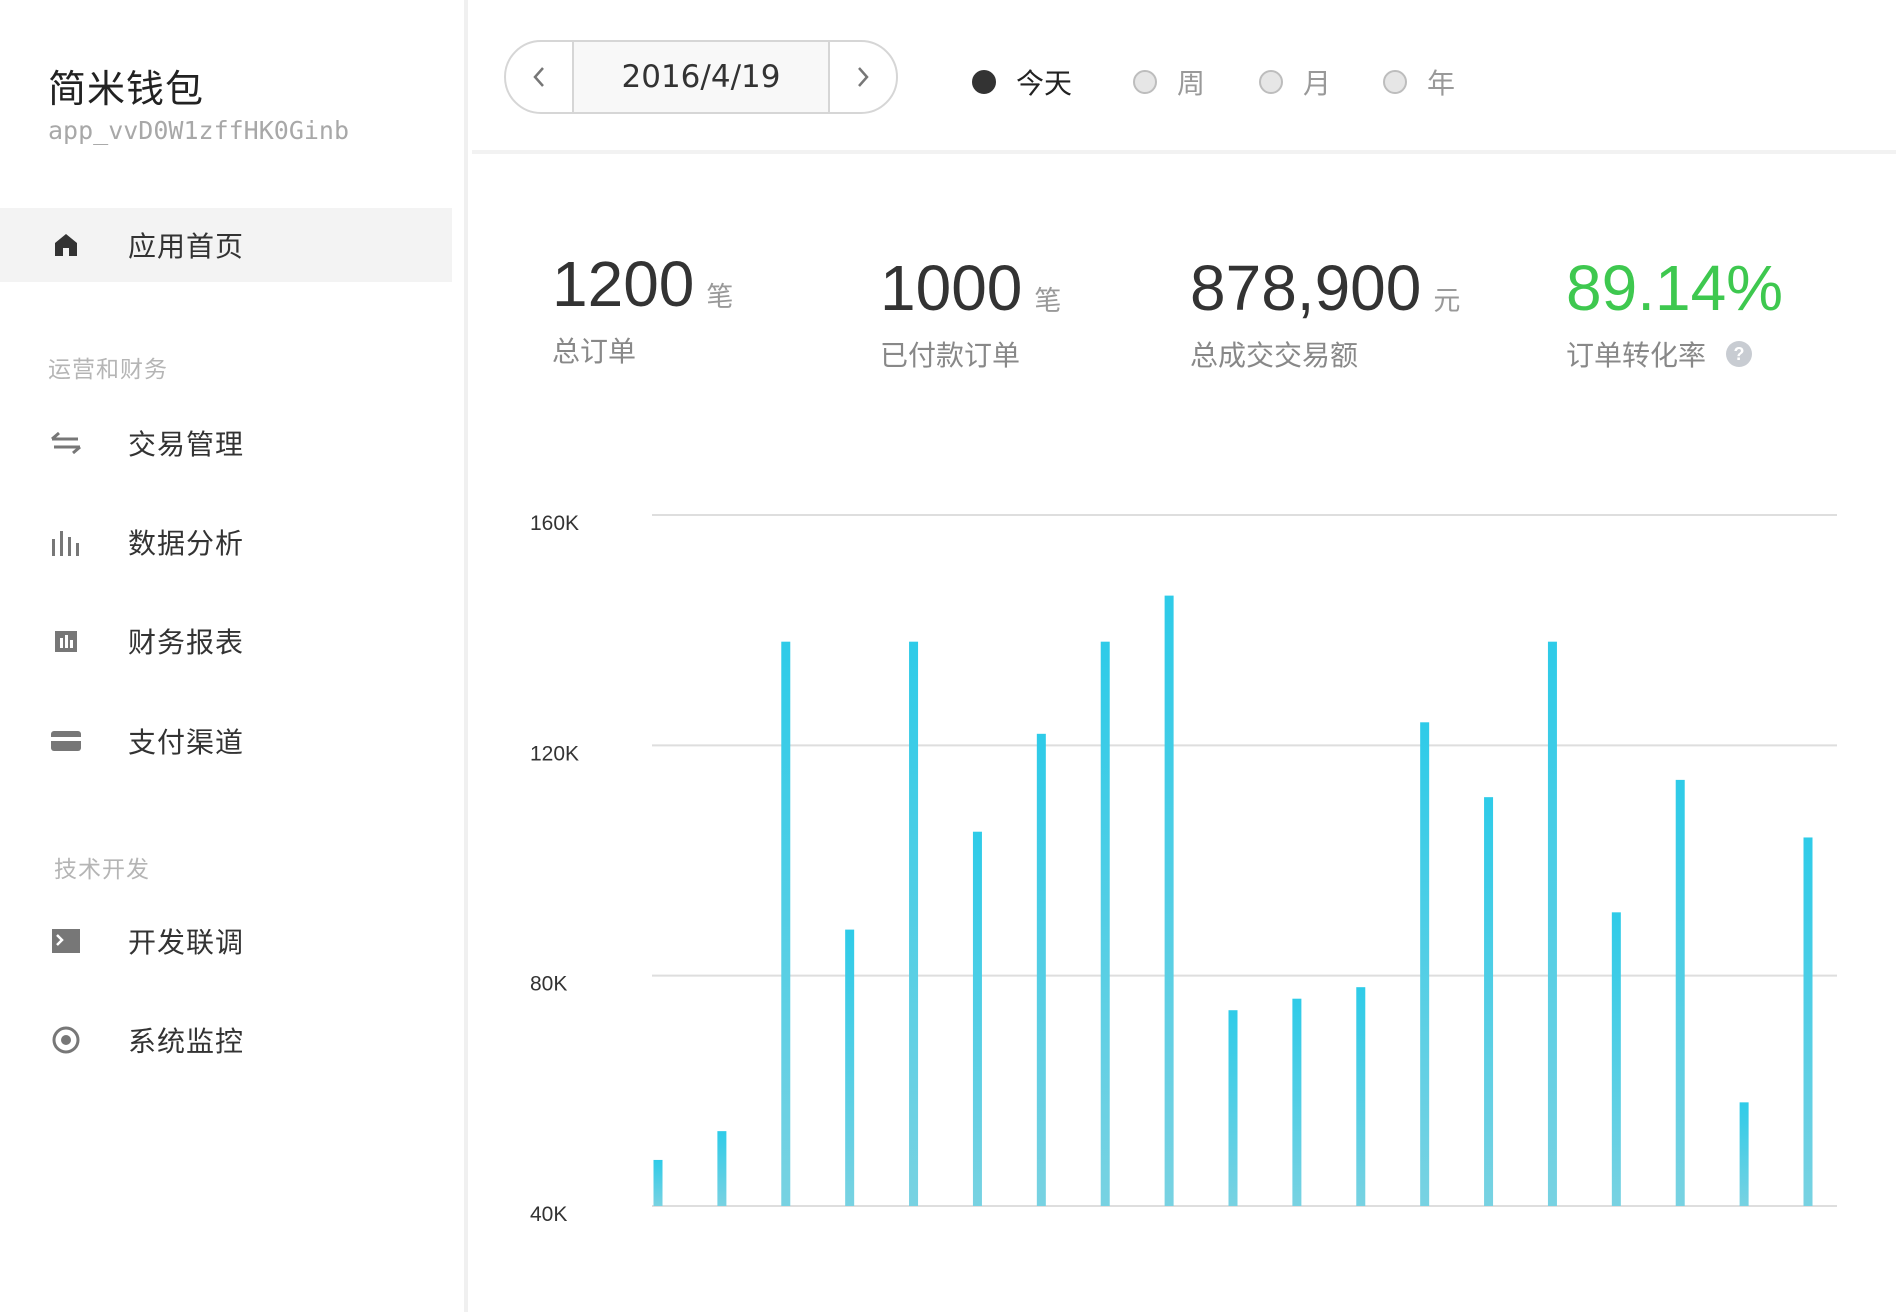 The width and height of the screenshot is (1896, 1312). I want to click on sidebar-item-label: 系统监控, so click(186, 1041).